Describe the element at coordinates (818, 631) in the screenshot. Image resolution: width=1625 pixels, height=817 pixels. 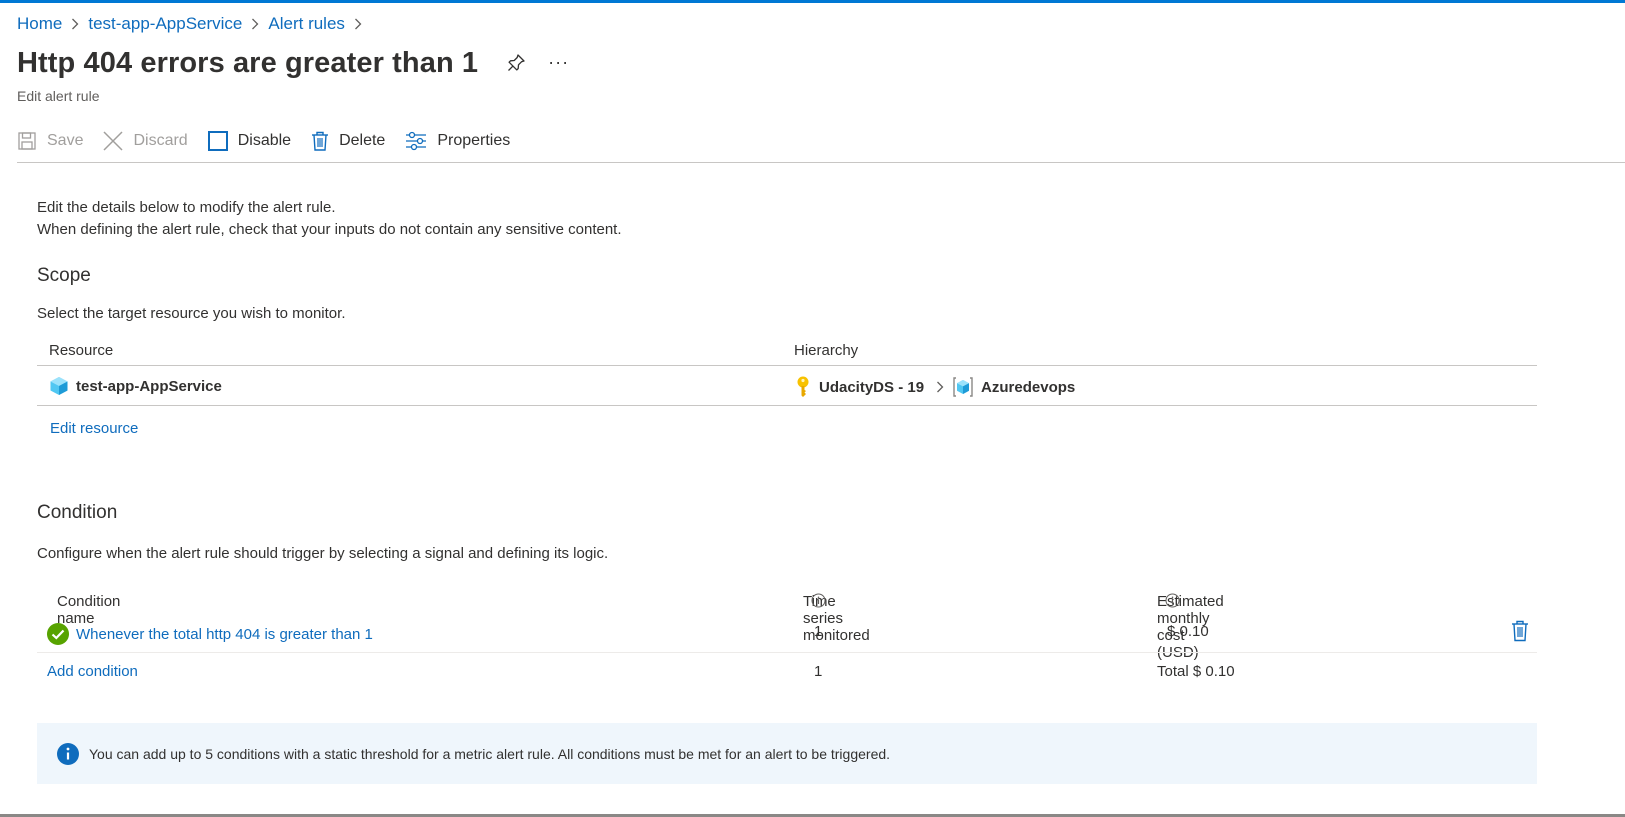
I see `time-series-cell: 1` at that location.